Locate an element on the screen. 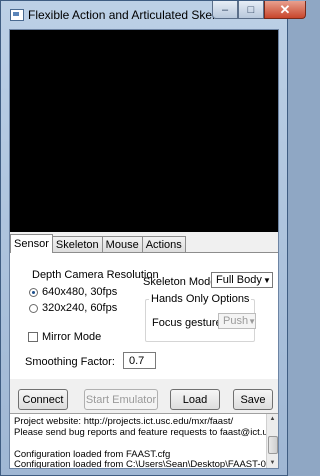  scroll-down-icon: ▼ is located at coordinates (272, 463).